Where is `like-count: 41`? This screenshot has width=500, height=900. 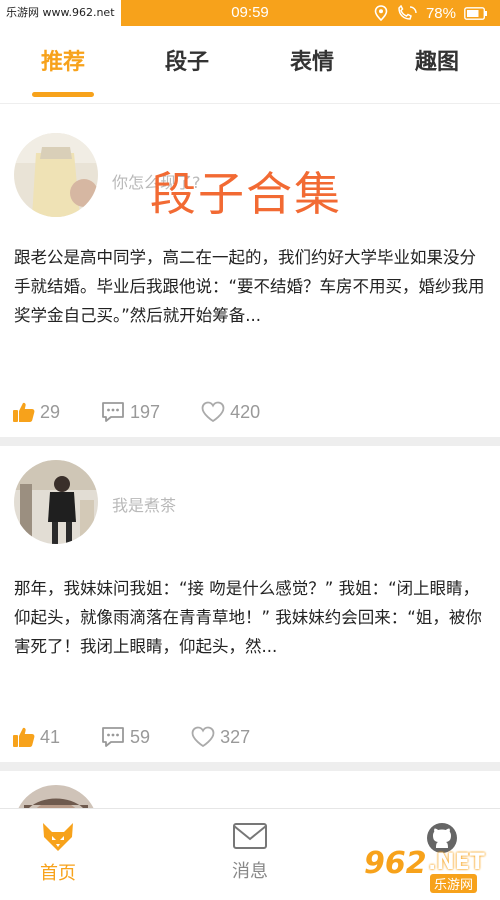
like-count: 41 is located at coordinates (50, 736).